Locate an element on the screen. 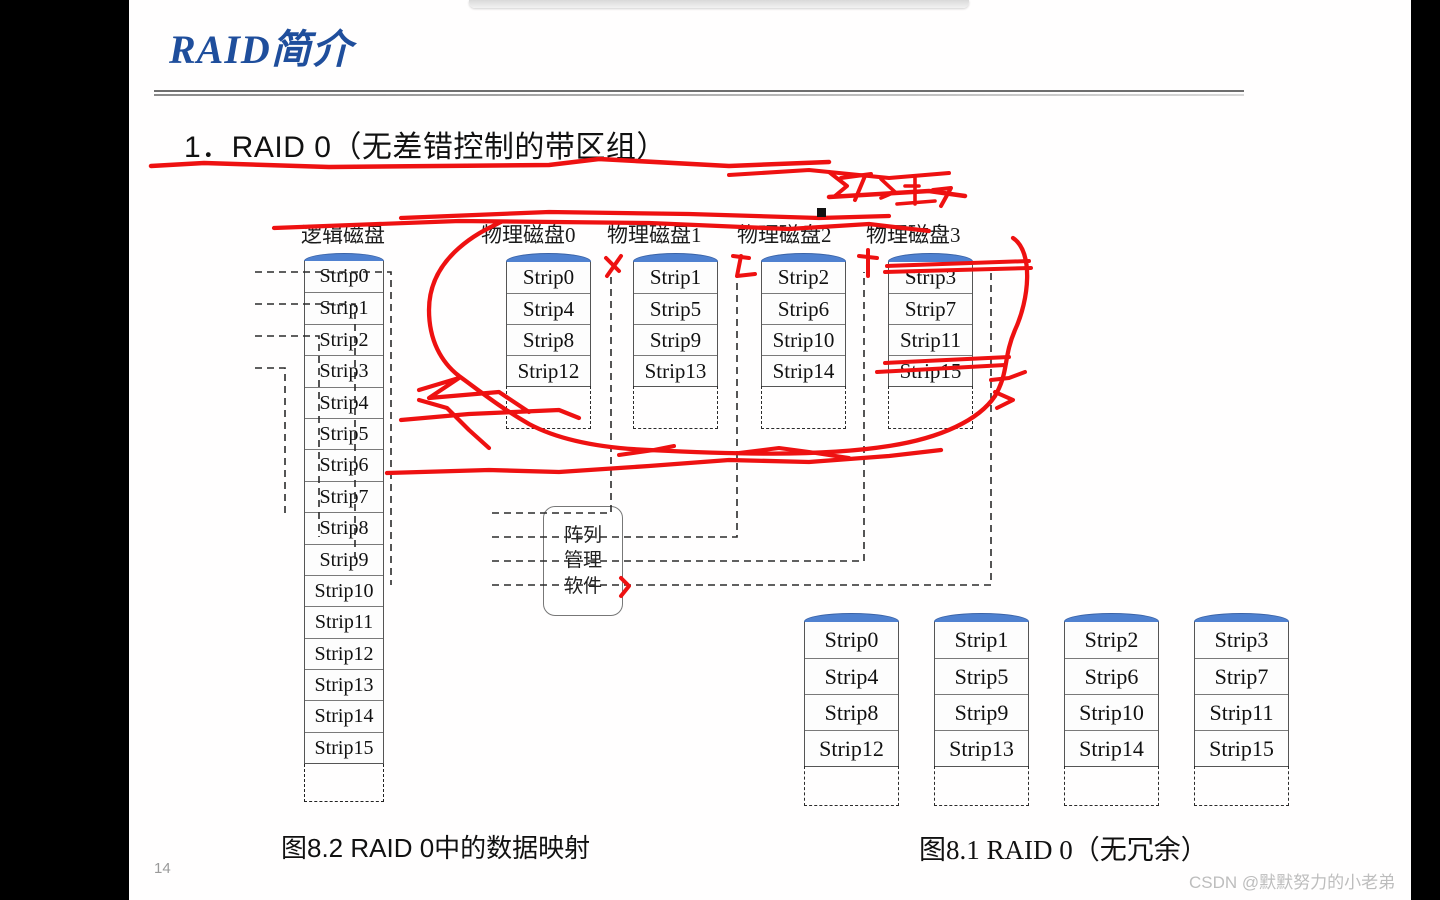 The height and width of the screenshot is (900, 1440). letterbox-left is located at coordinates (64, 450).